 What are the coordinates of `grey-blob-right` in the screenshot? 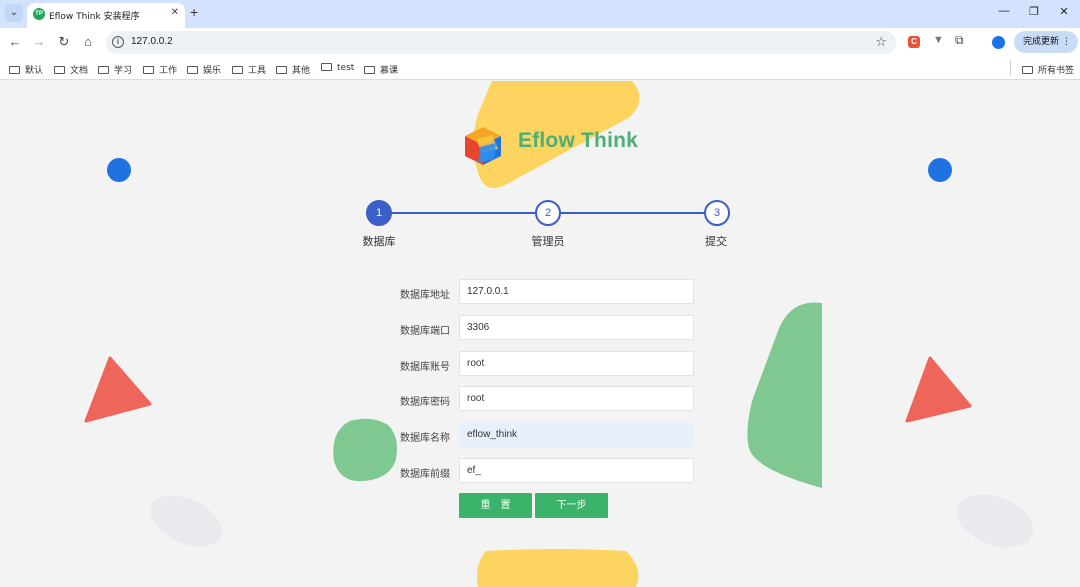 It's located at (995, 521).